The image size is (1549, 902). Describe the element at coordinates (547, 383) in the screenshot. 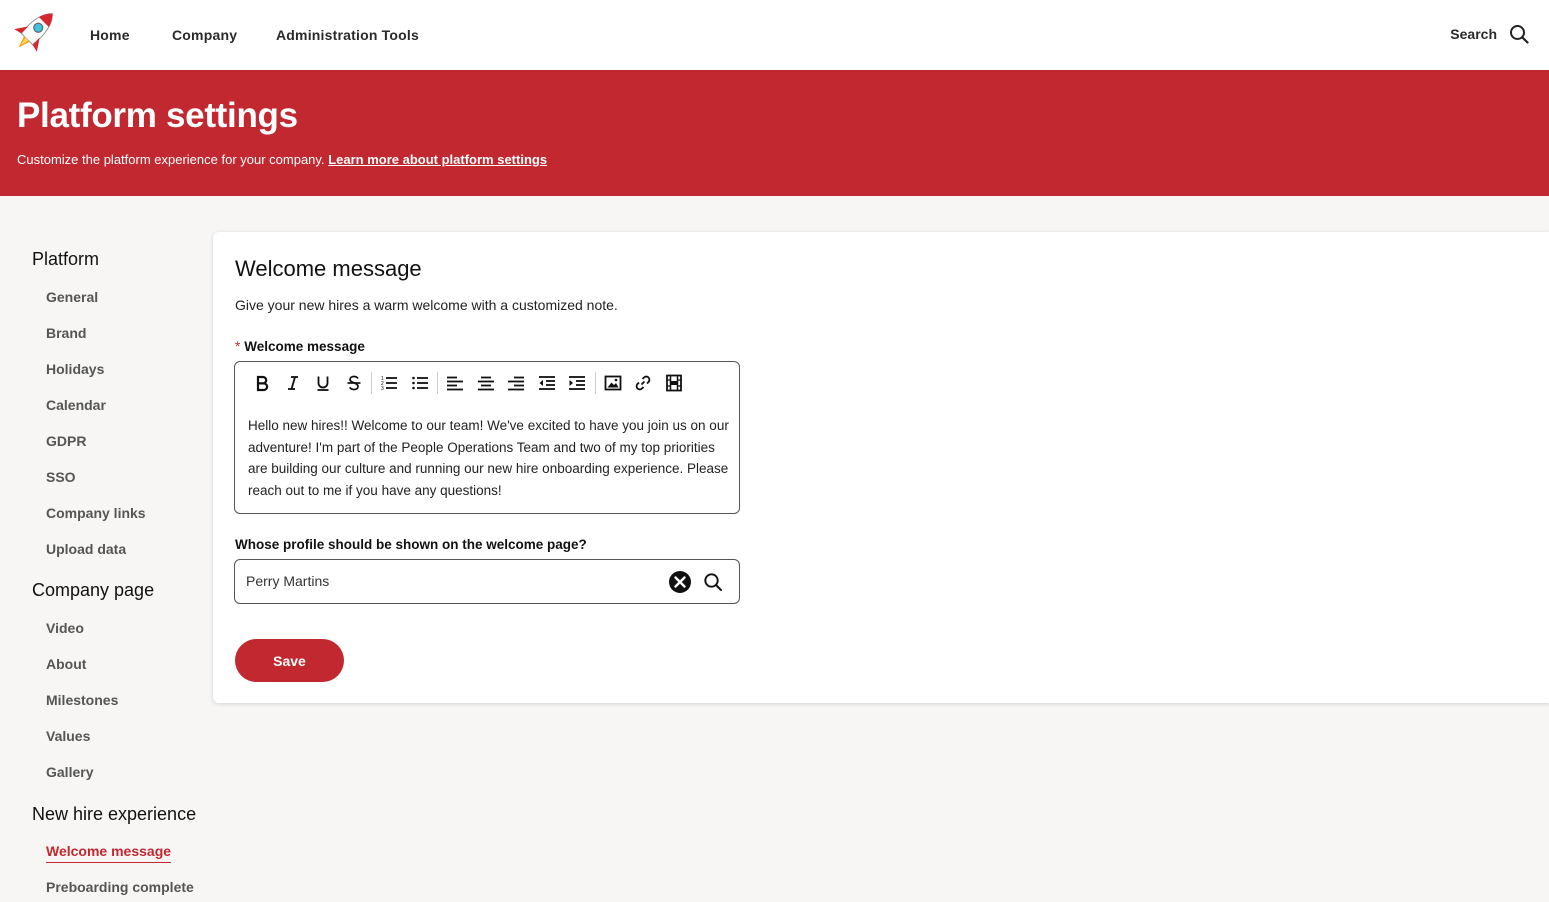

I see `outdent-icon` at that location.